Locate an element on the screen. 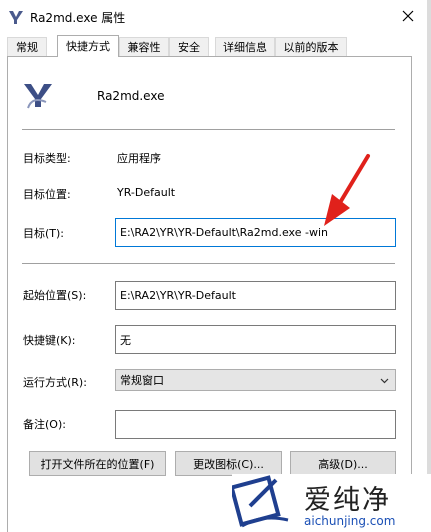 The width and height of the screenshot is (431, 532). tab-shortcut: 快捷方式 is located at coordinates (88, 46).